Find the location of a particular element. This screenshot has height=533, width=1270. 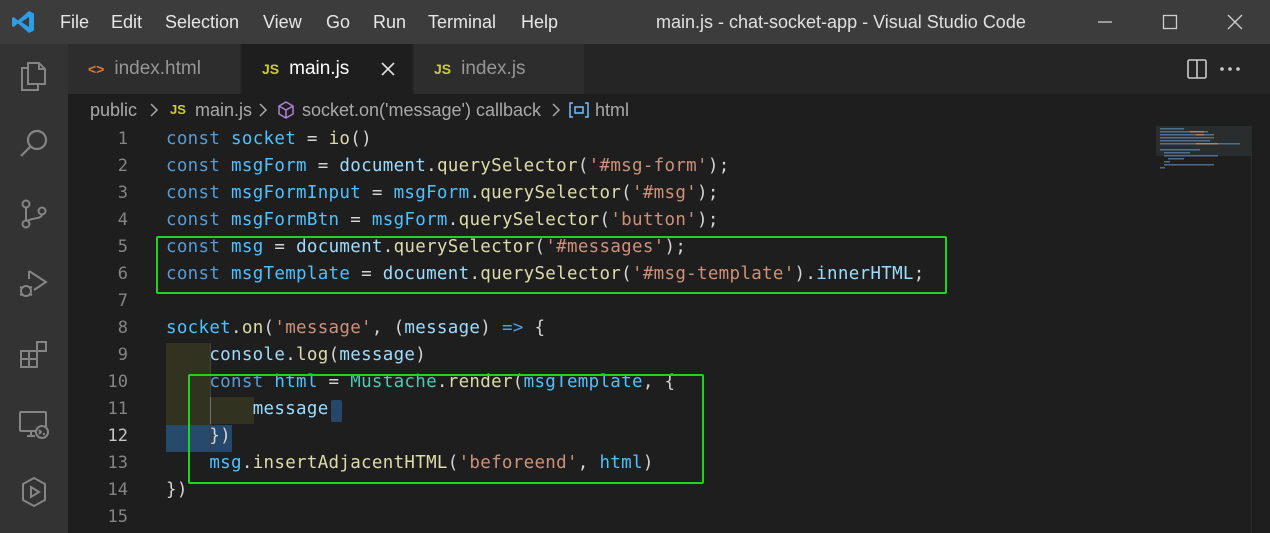

breadcrumb-folder: public is located at coordinates (113, 110).